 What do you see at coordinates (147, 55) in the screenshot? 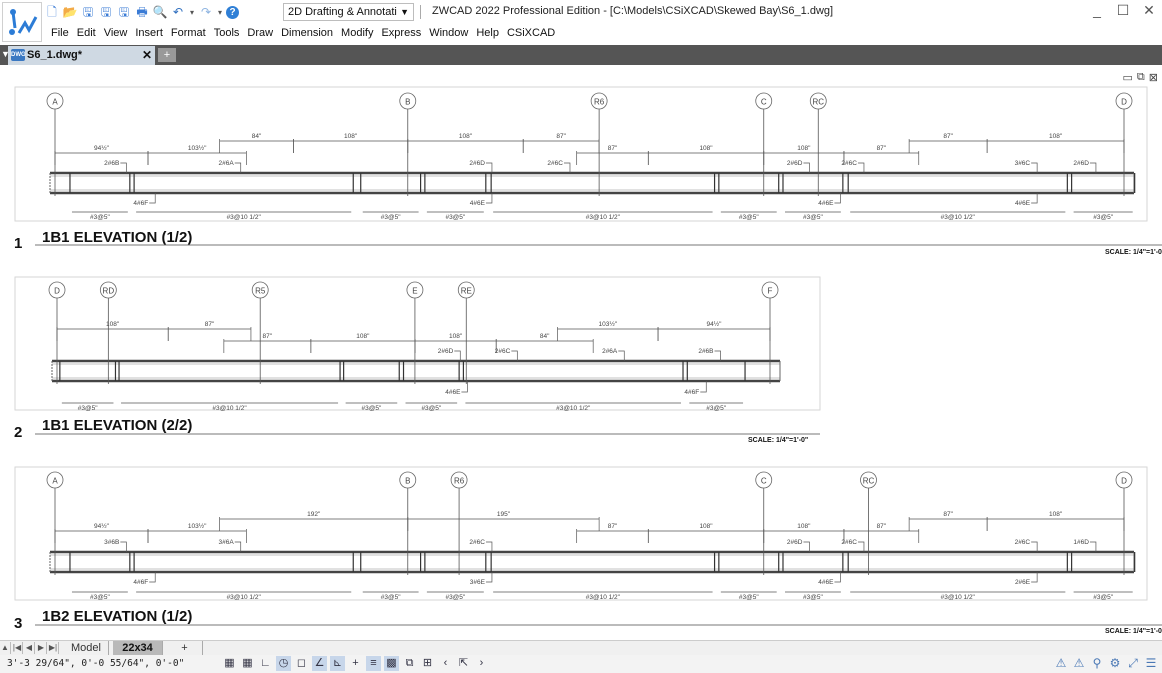
I see `close-tab-icon: ✕` at bounding box center [147, 55].